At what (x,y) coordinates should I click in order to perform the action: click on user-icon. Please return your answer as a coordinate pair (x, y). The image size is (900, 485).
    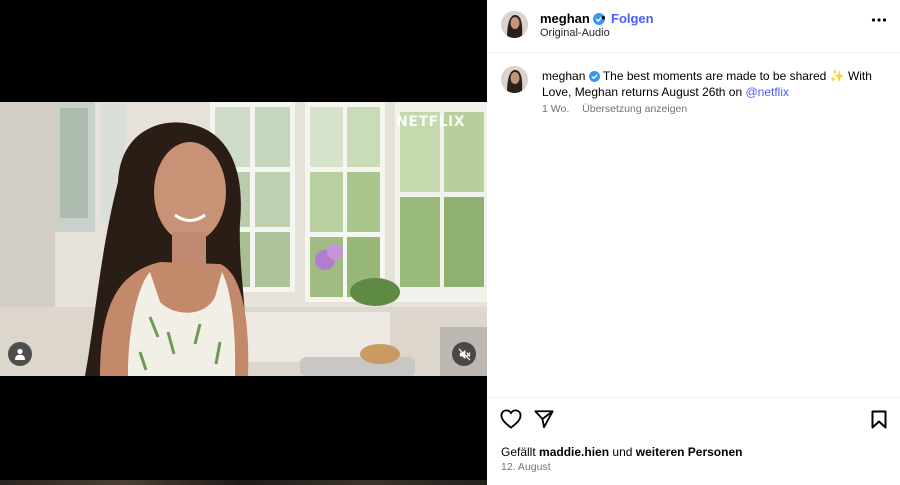
    Looking at the image, I should click on (20, 354).